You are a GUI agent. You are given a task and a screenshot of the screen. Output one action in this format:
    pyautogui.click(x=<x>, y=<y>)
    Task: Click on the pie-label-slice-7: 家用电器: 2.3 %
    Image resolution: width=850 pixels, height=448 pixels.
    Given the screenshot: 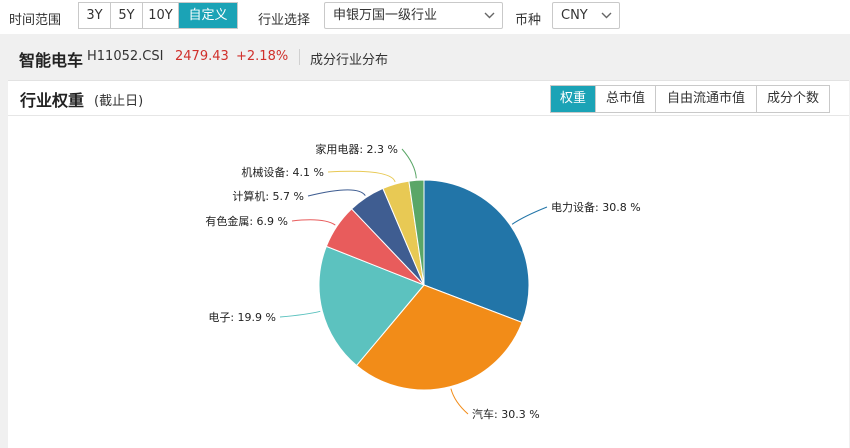 What is the action you would take?
    pyautogui.click(x=356, y=149)
    